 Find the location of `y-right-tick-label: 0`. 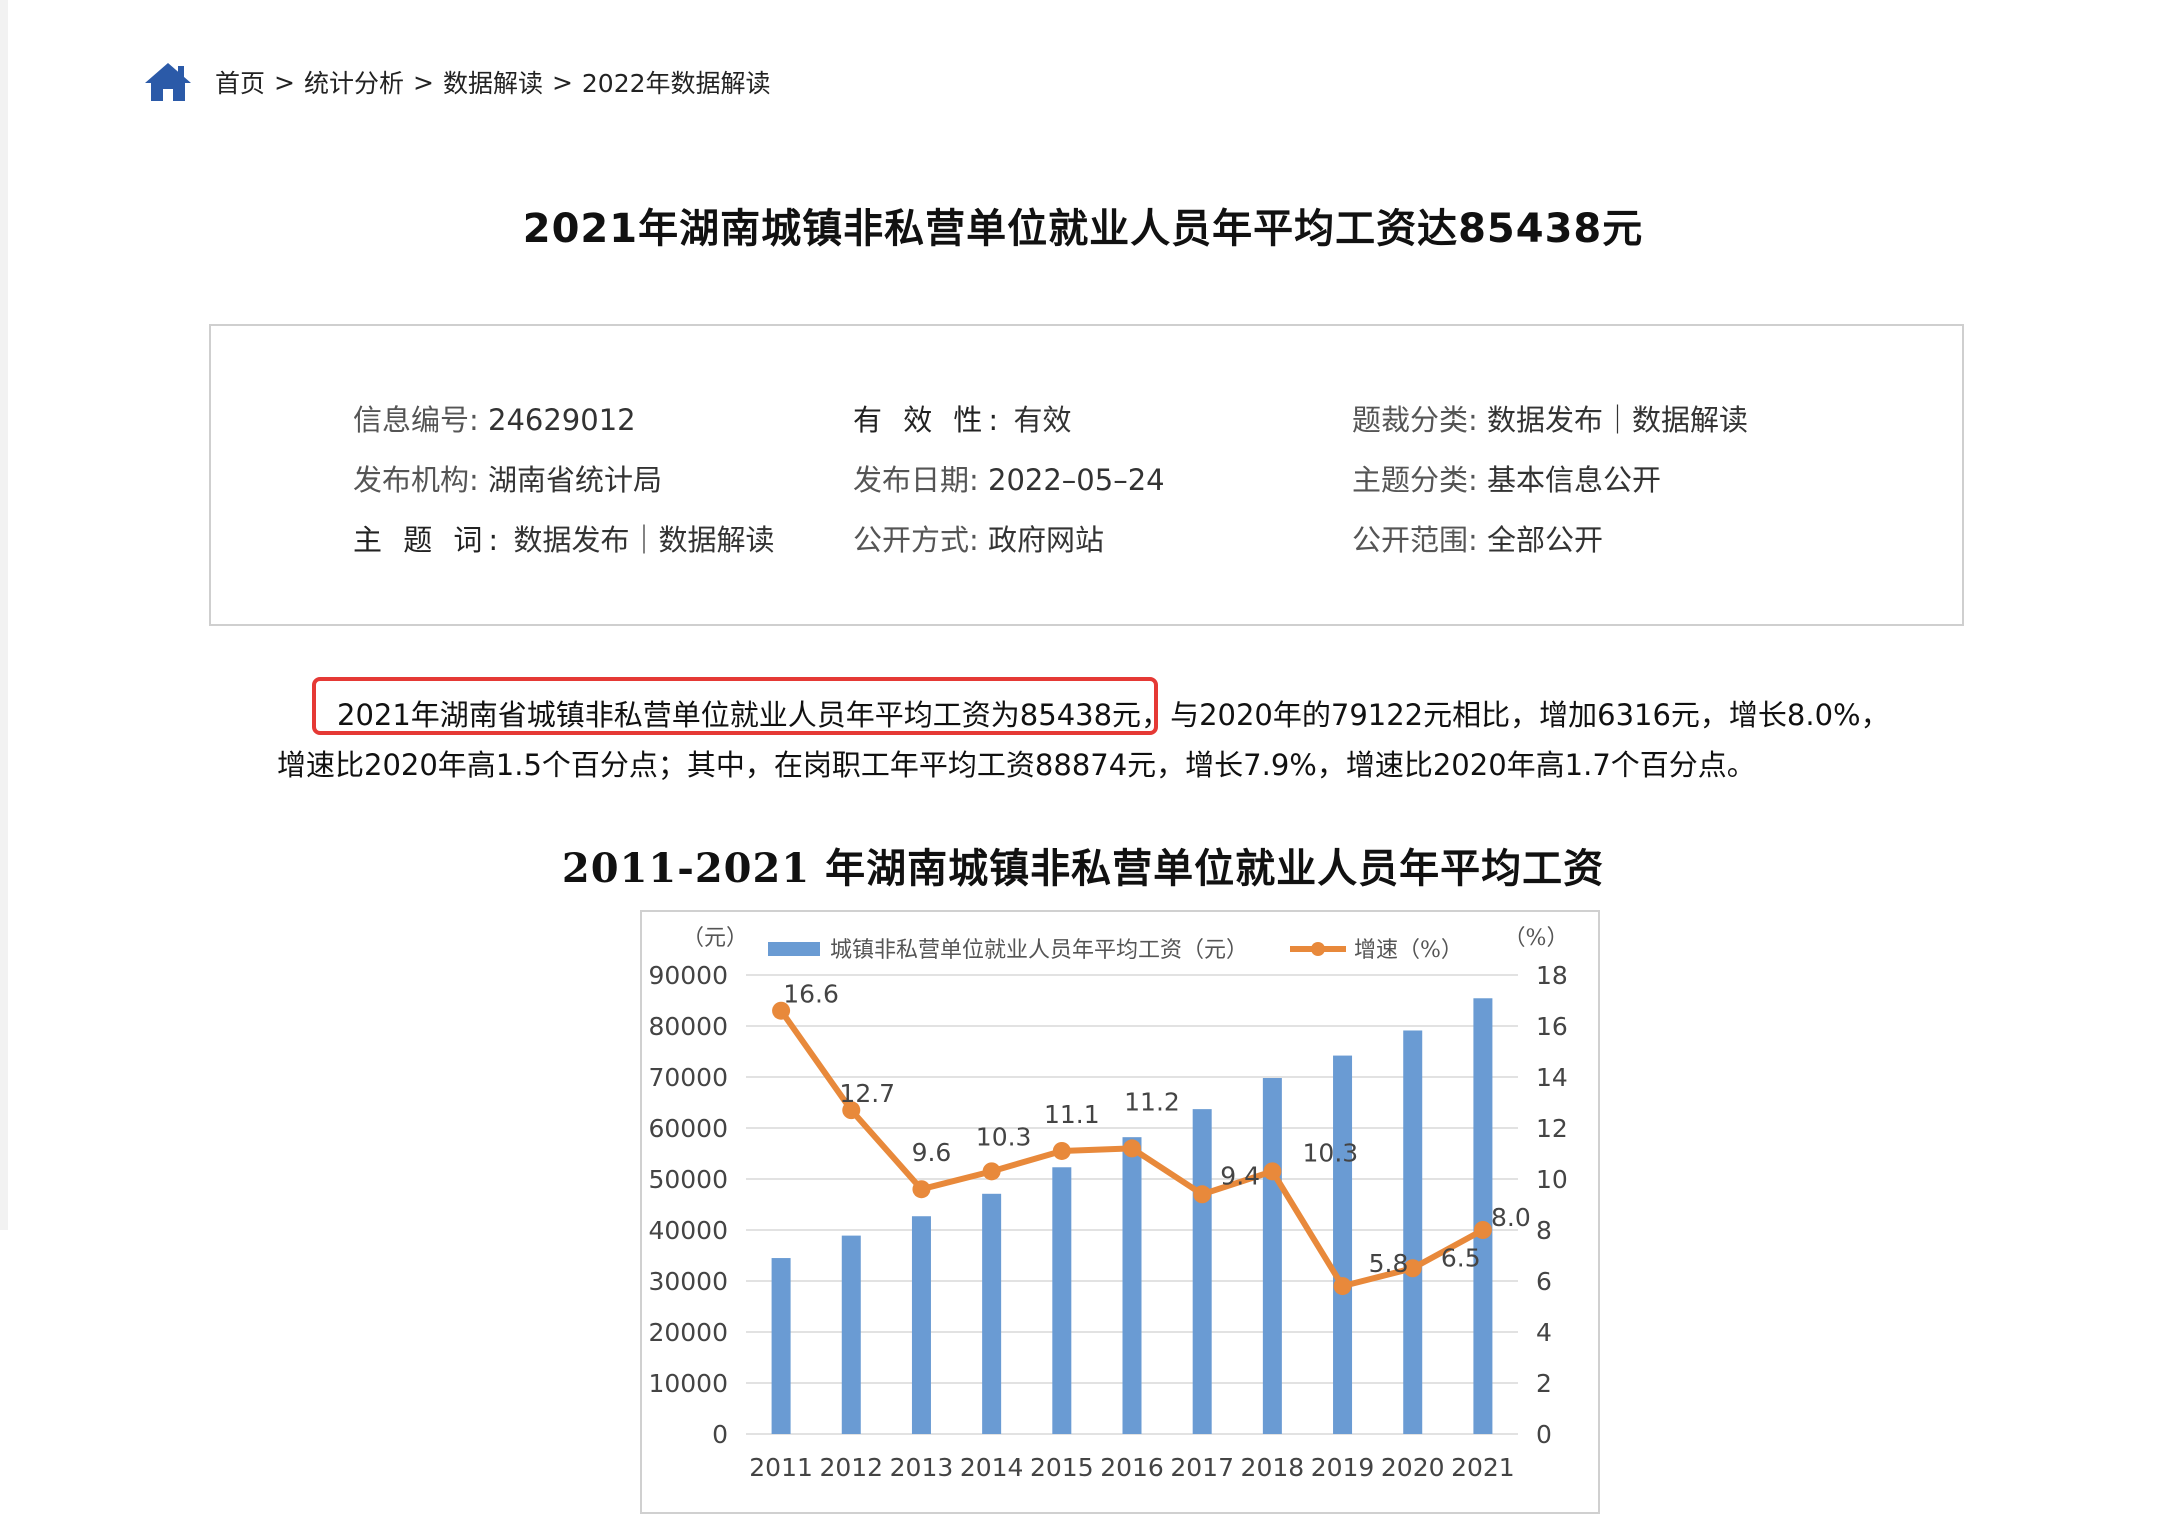

y-right-tick-label: 0 is located at coordinates (1544, 1434).